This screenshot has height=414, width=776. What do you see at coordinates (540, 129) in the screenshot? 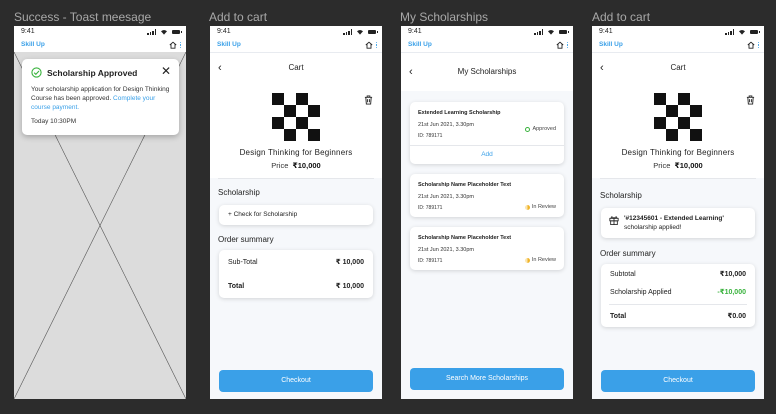
I see `status-badge: Approved` at bounding box center [540, 129].